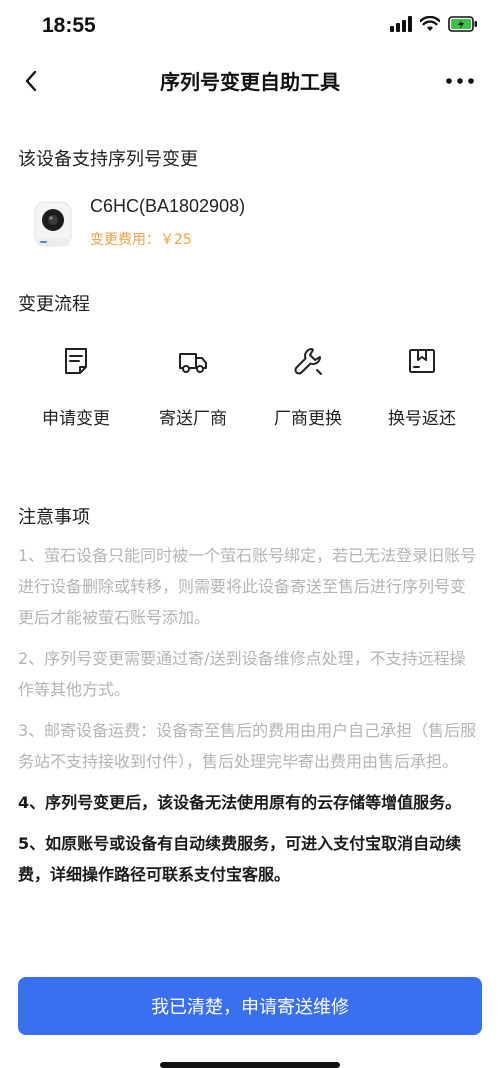 This screenshot has width=500, height=1068. Describe the element at coordinates (76, 361) in the screenshot. I see `document-icon` at that location.